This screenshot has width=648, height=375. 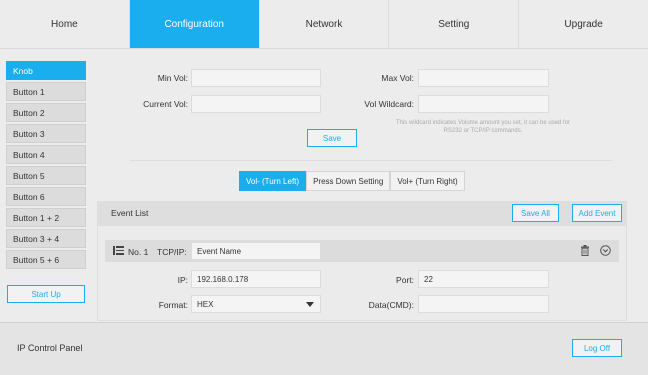 I want to click on vol-wildcard-input, so click(x=483, y=104).